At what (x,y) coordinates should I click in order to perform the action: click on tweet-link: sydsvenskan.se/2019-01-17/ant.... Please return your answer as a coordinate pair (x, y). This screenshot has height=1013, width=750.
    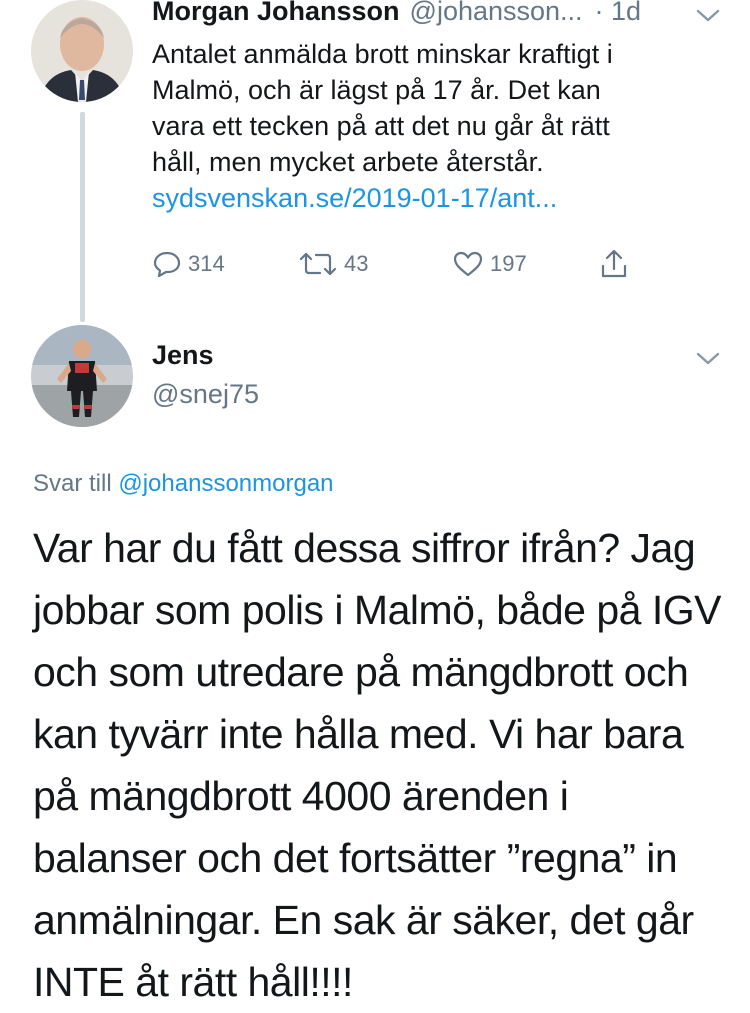
    Looking at the image, I should click on (432, 198).